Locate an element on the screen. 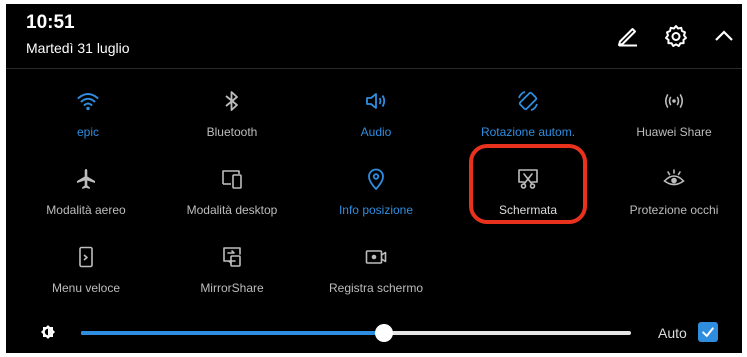  tile-desktop-mode: Modalità desktop is located at coordinates (232, 195).